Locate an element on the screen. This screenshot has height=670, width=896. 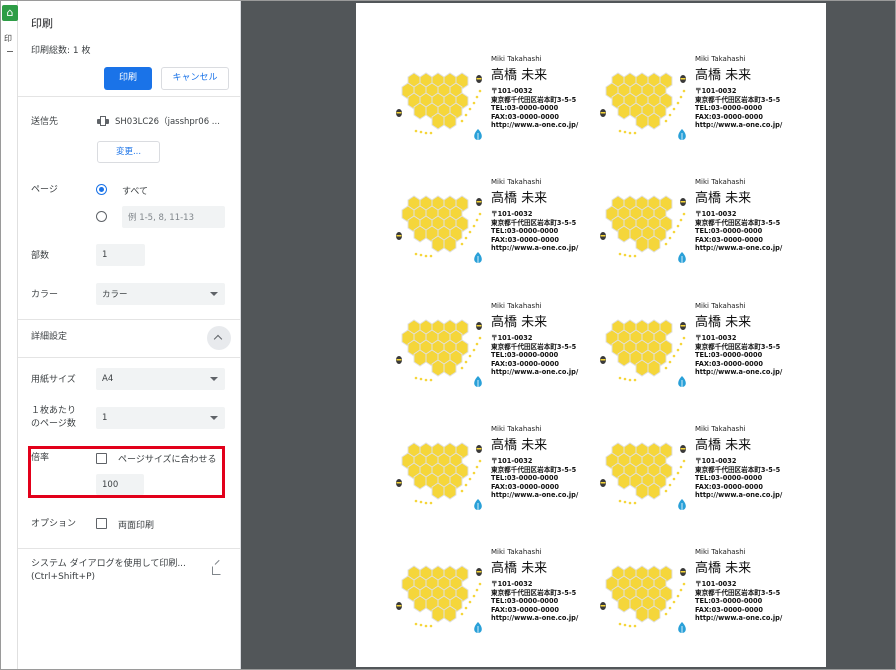
dialog-title: 印刷 is located at coordinates (42, 23).